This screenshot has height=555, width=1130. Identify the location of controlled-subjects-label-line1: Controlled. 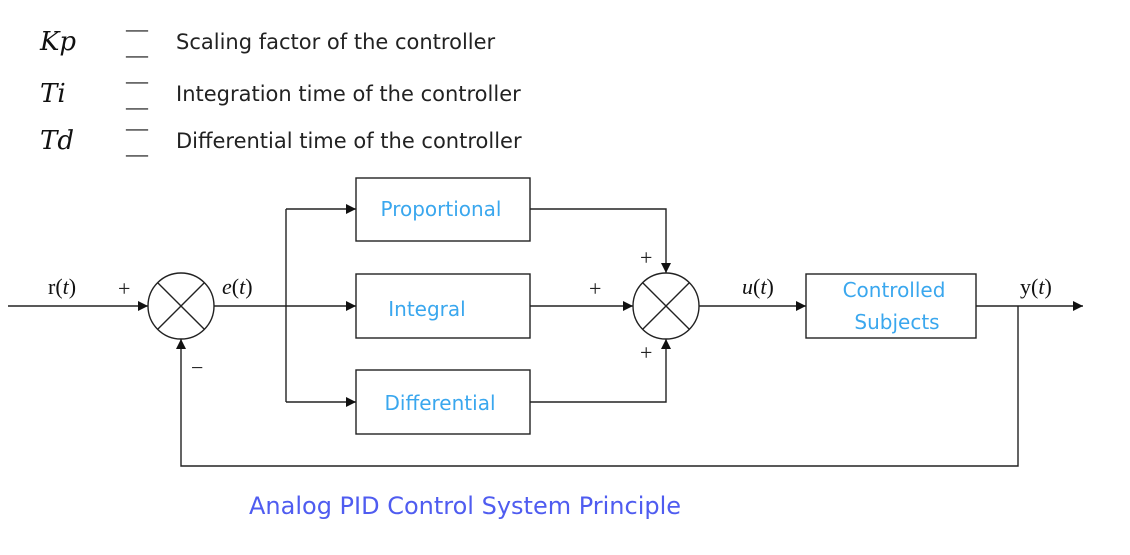
(894, 290).